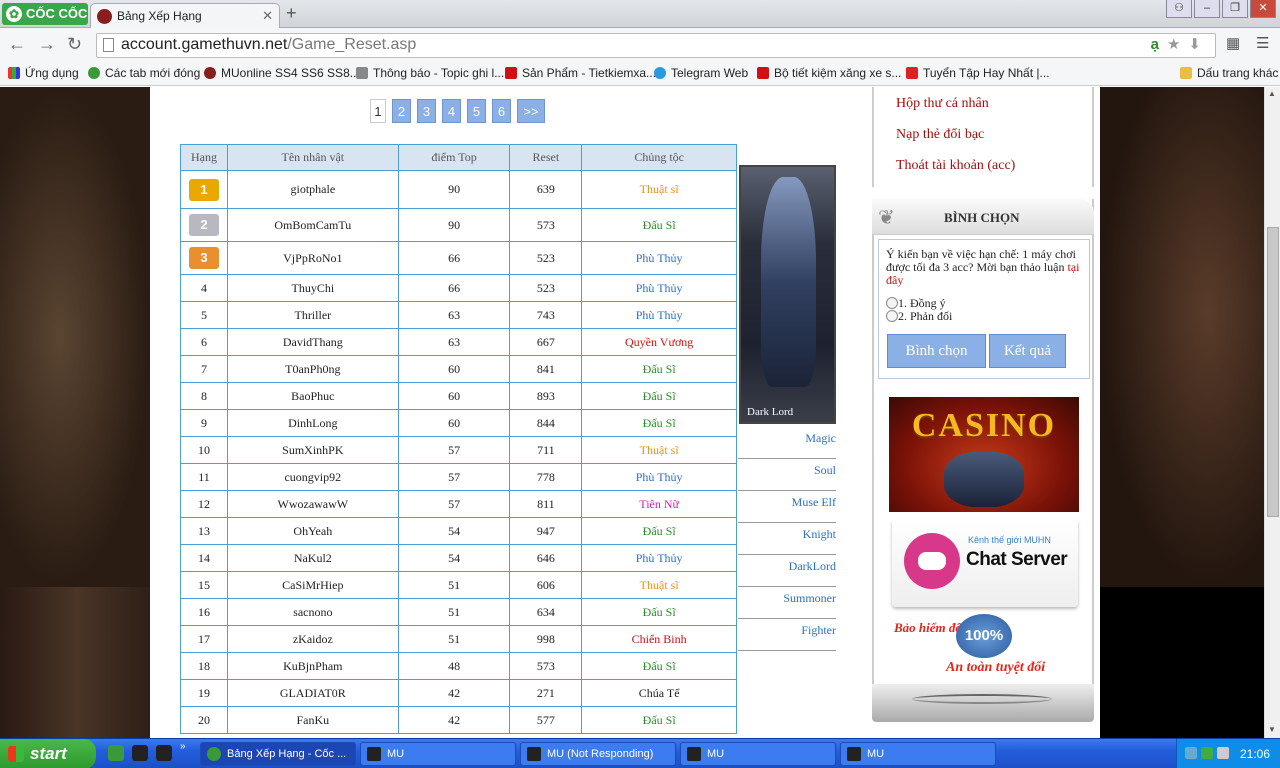  What do you see at coordinates (787, 443) in the screenshot?
I see `class-link-magic: Magic` at bounding box center [787, 443].